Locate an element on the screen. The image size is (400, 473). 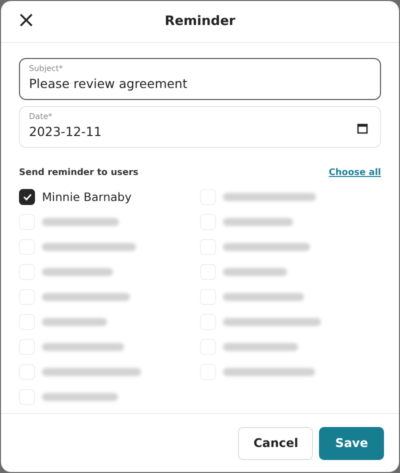
choose-all-link: Choose all is located at coordinates (354, 173).